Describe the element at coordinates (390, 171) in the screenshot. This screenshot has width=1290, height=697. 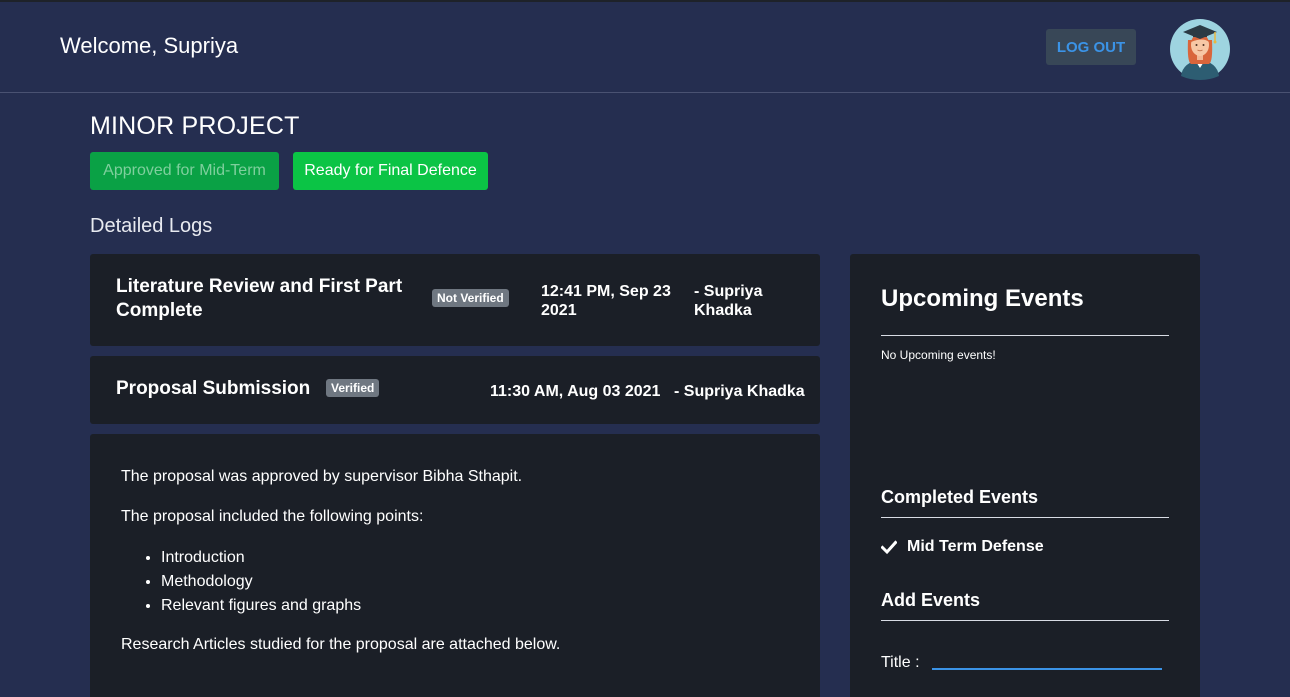
I see `ready-final-defence-button: Ready for Final Defence` at that location.